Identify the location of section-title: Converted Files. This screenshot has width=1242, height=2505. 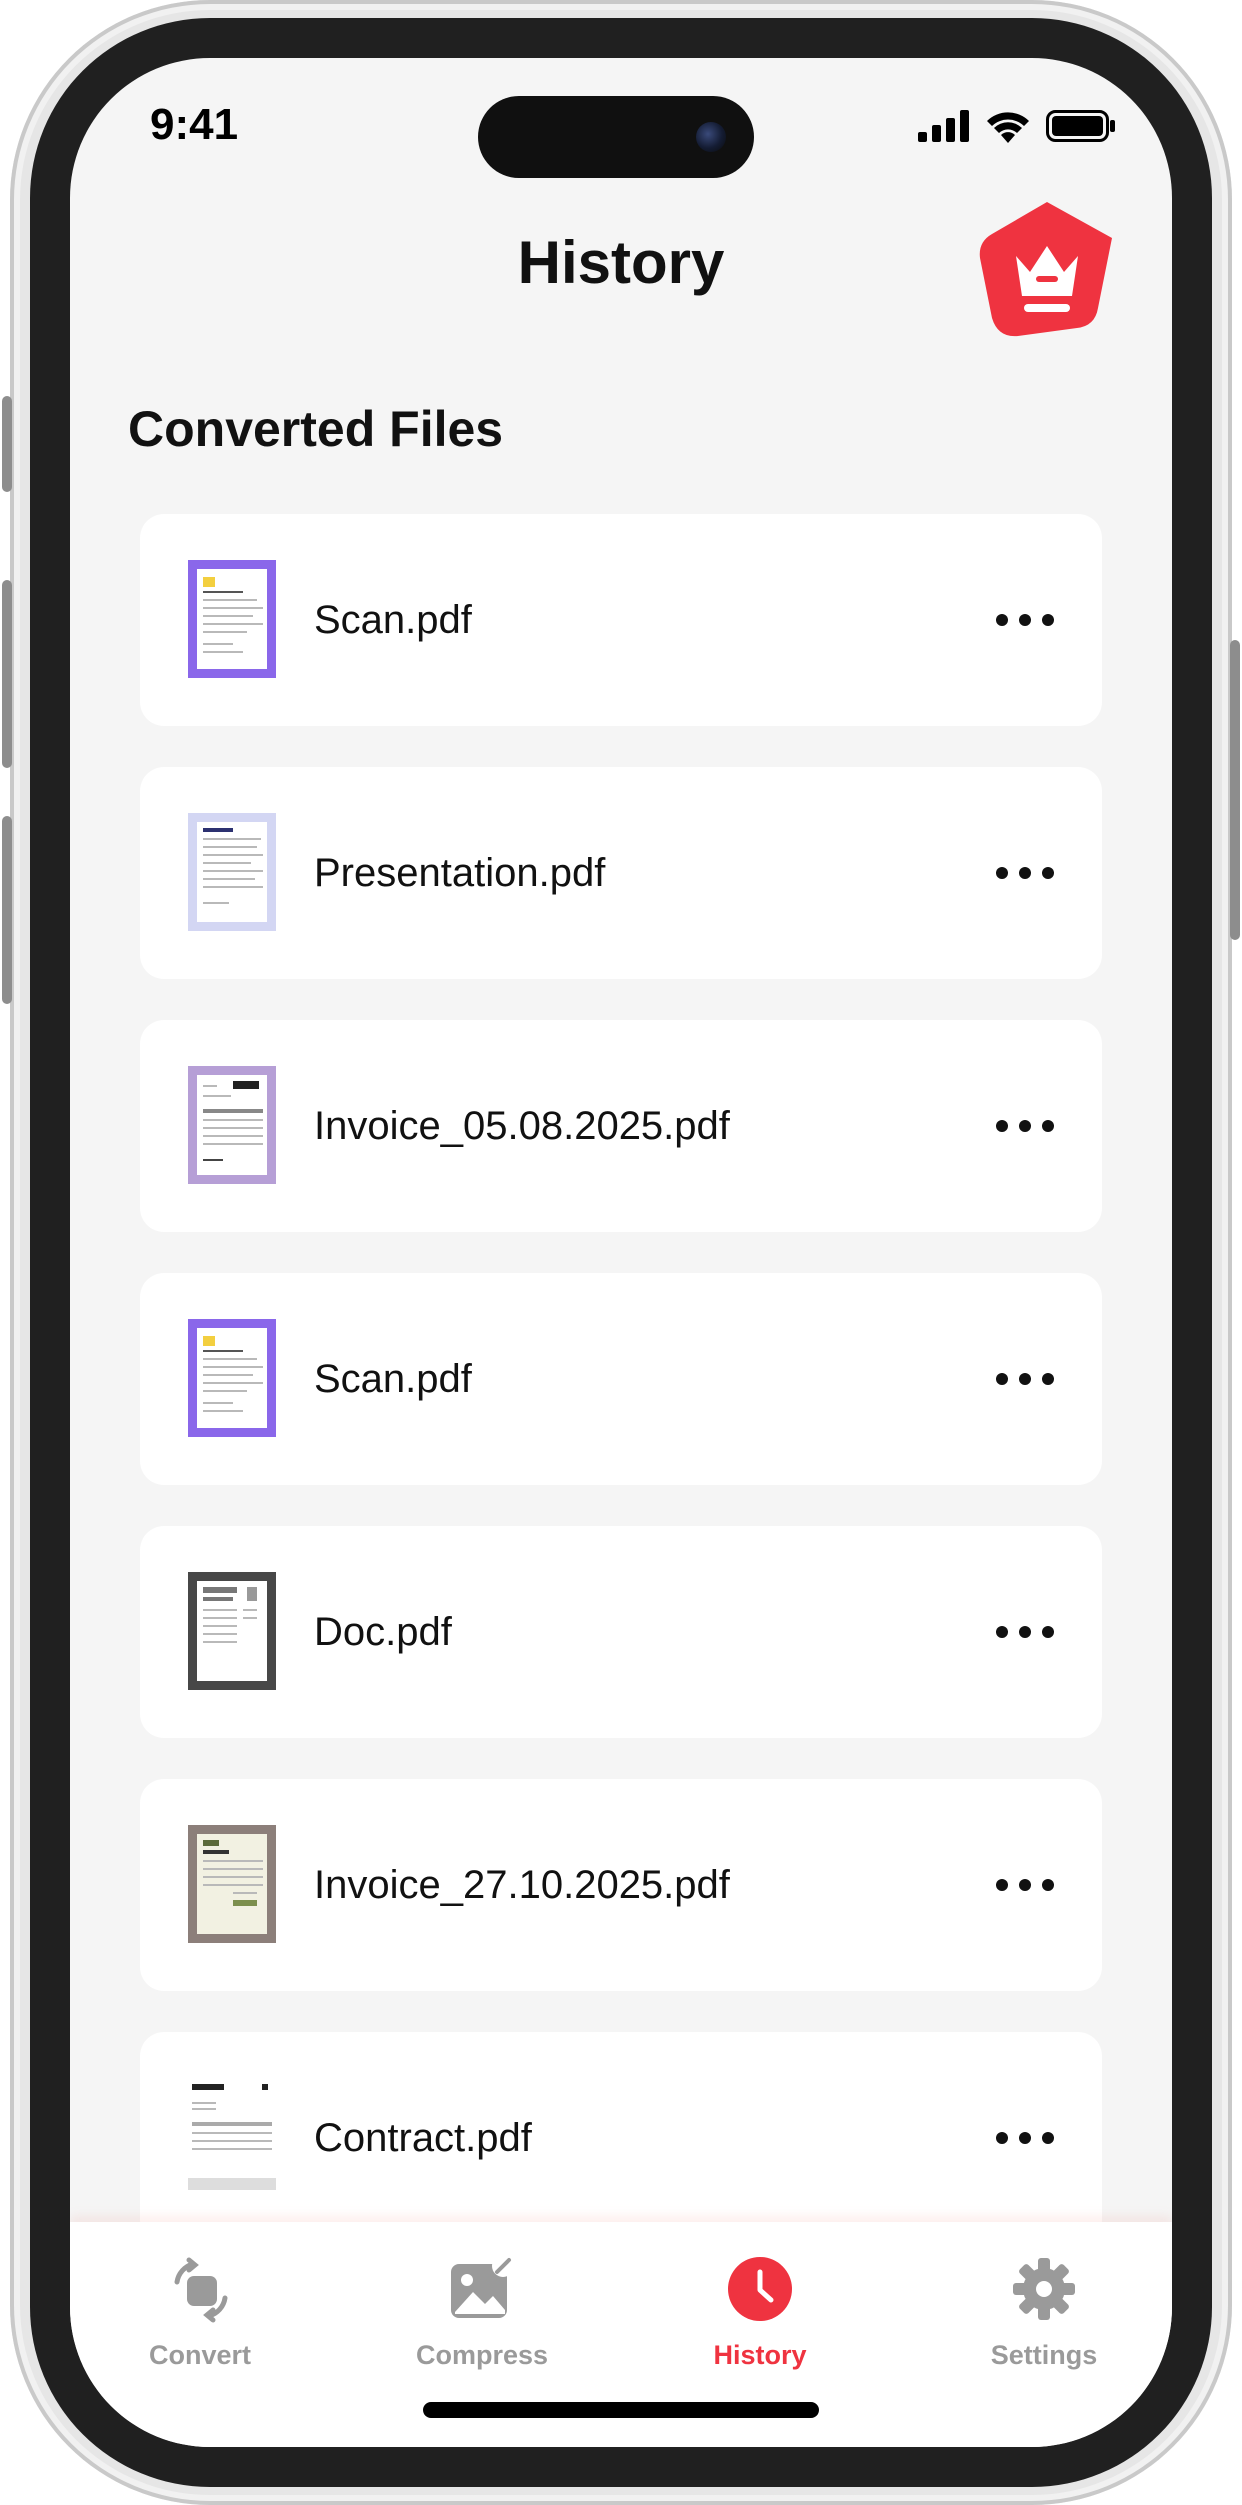
(316, 429).